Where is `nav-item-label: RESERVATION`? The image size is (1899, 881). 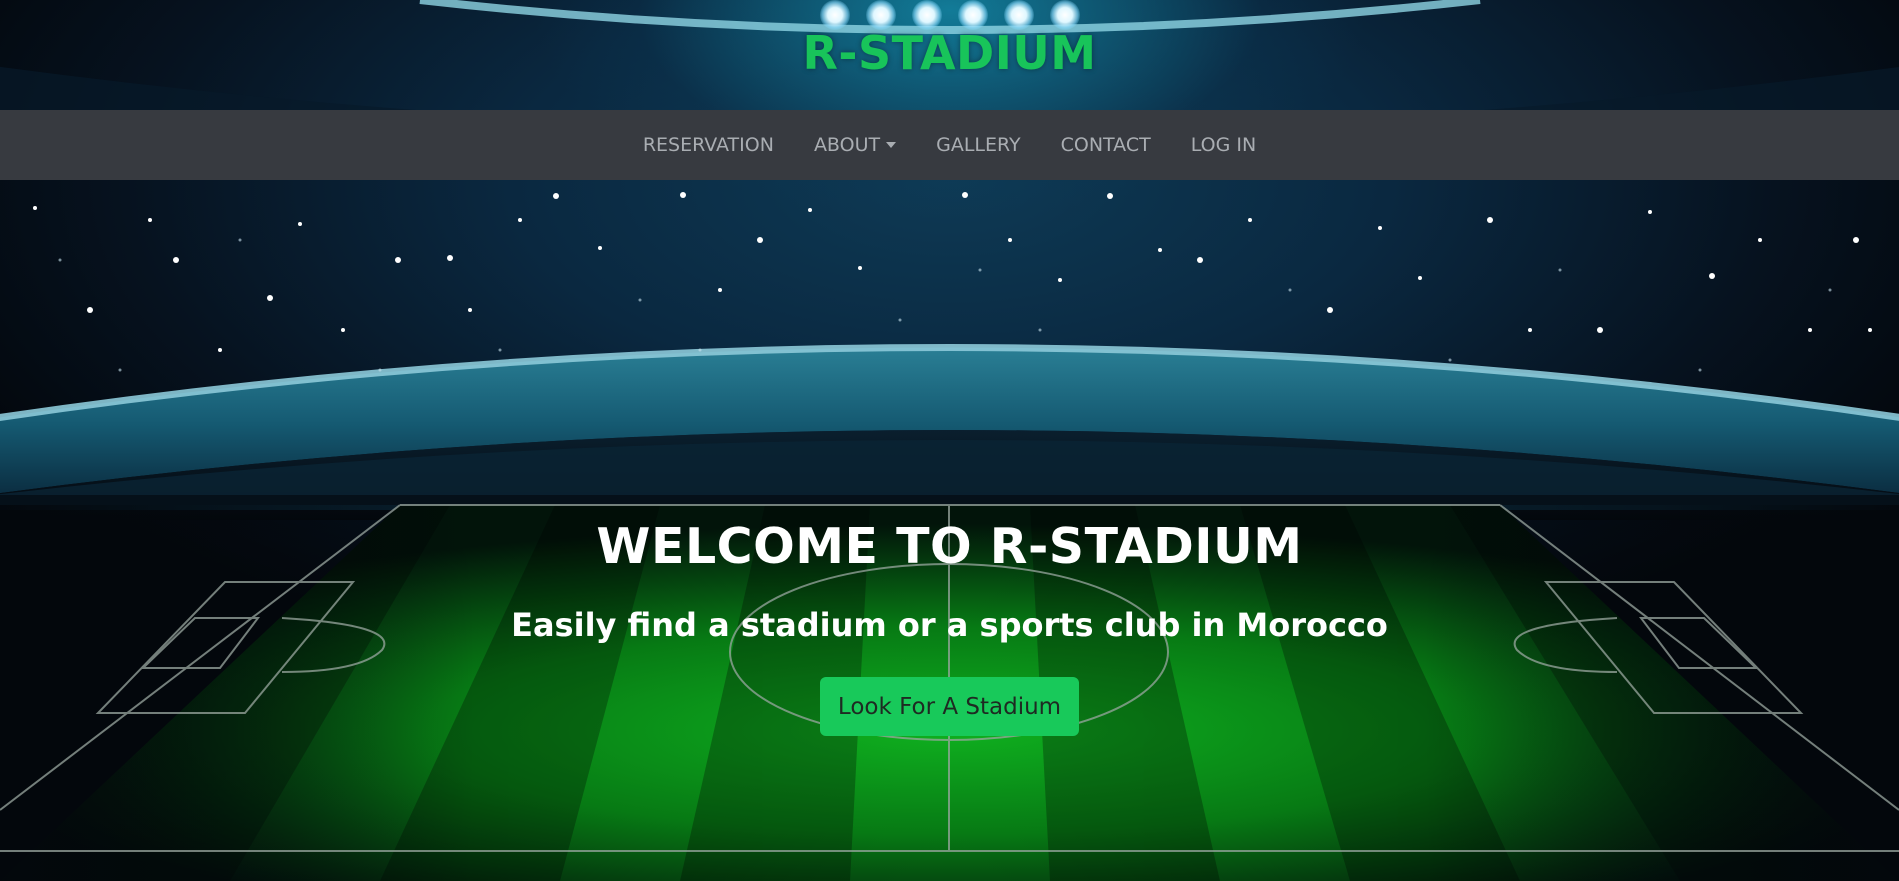
nav-item-label: RESERVATION is located at coordinates (708, 145).